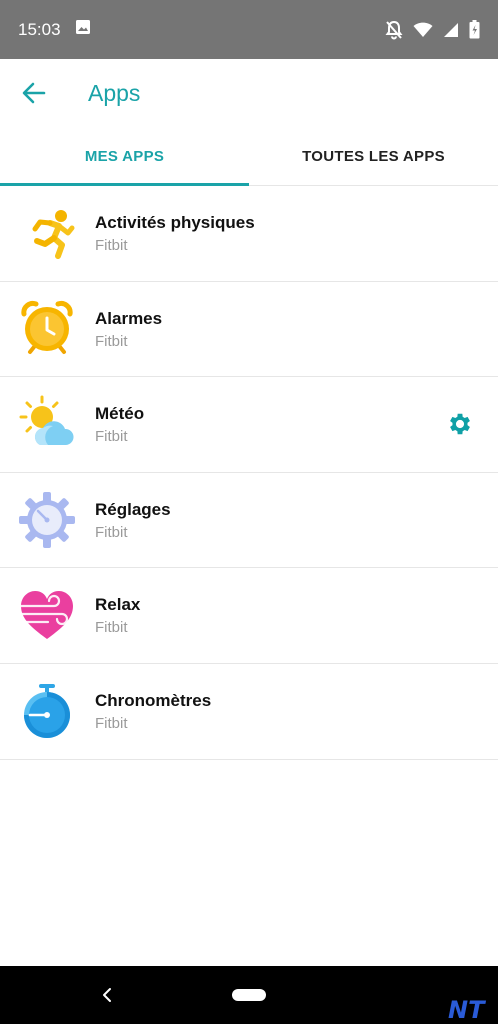 The image size is (498, 1024). Describe the element at coordinates (118, 605) in the screenshot. I see `app-name: Relax` at that location.